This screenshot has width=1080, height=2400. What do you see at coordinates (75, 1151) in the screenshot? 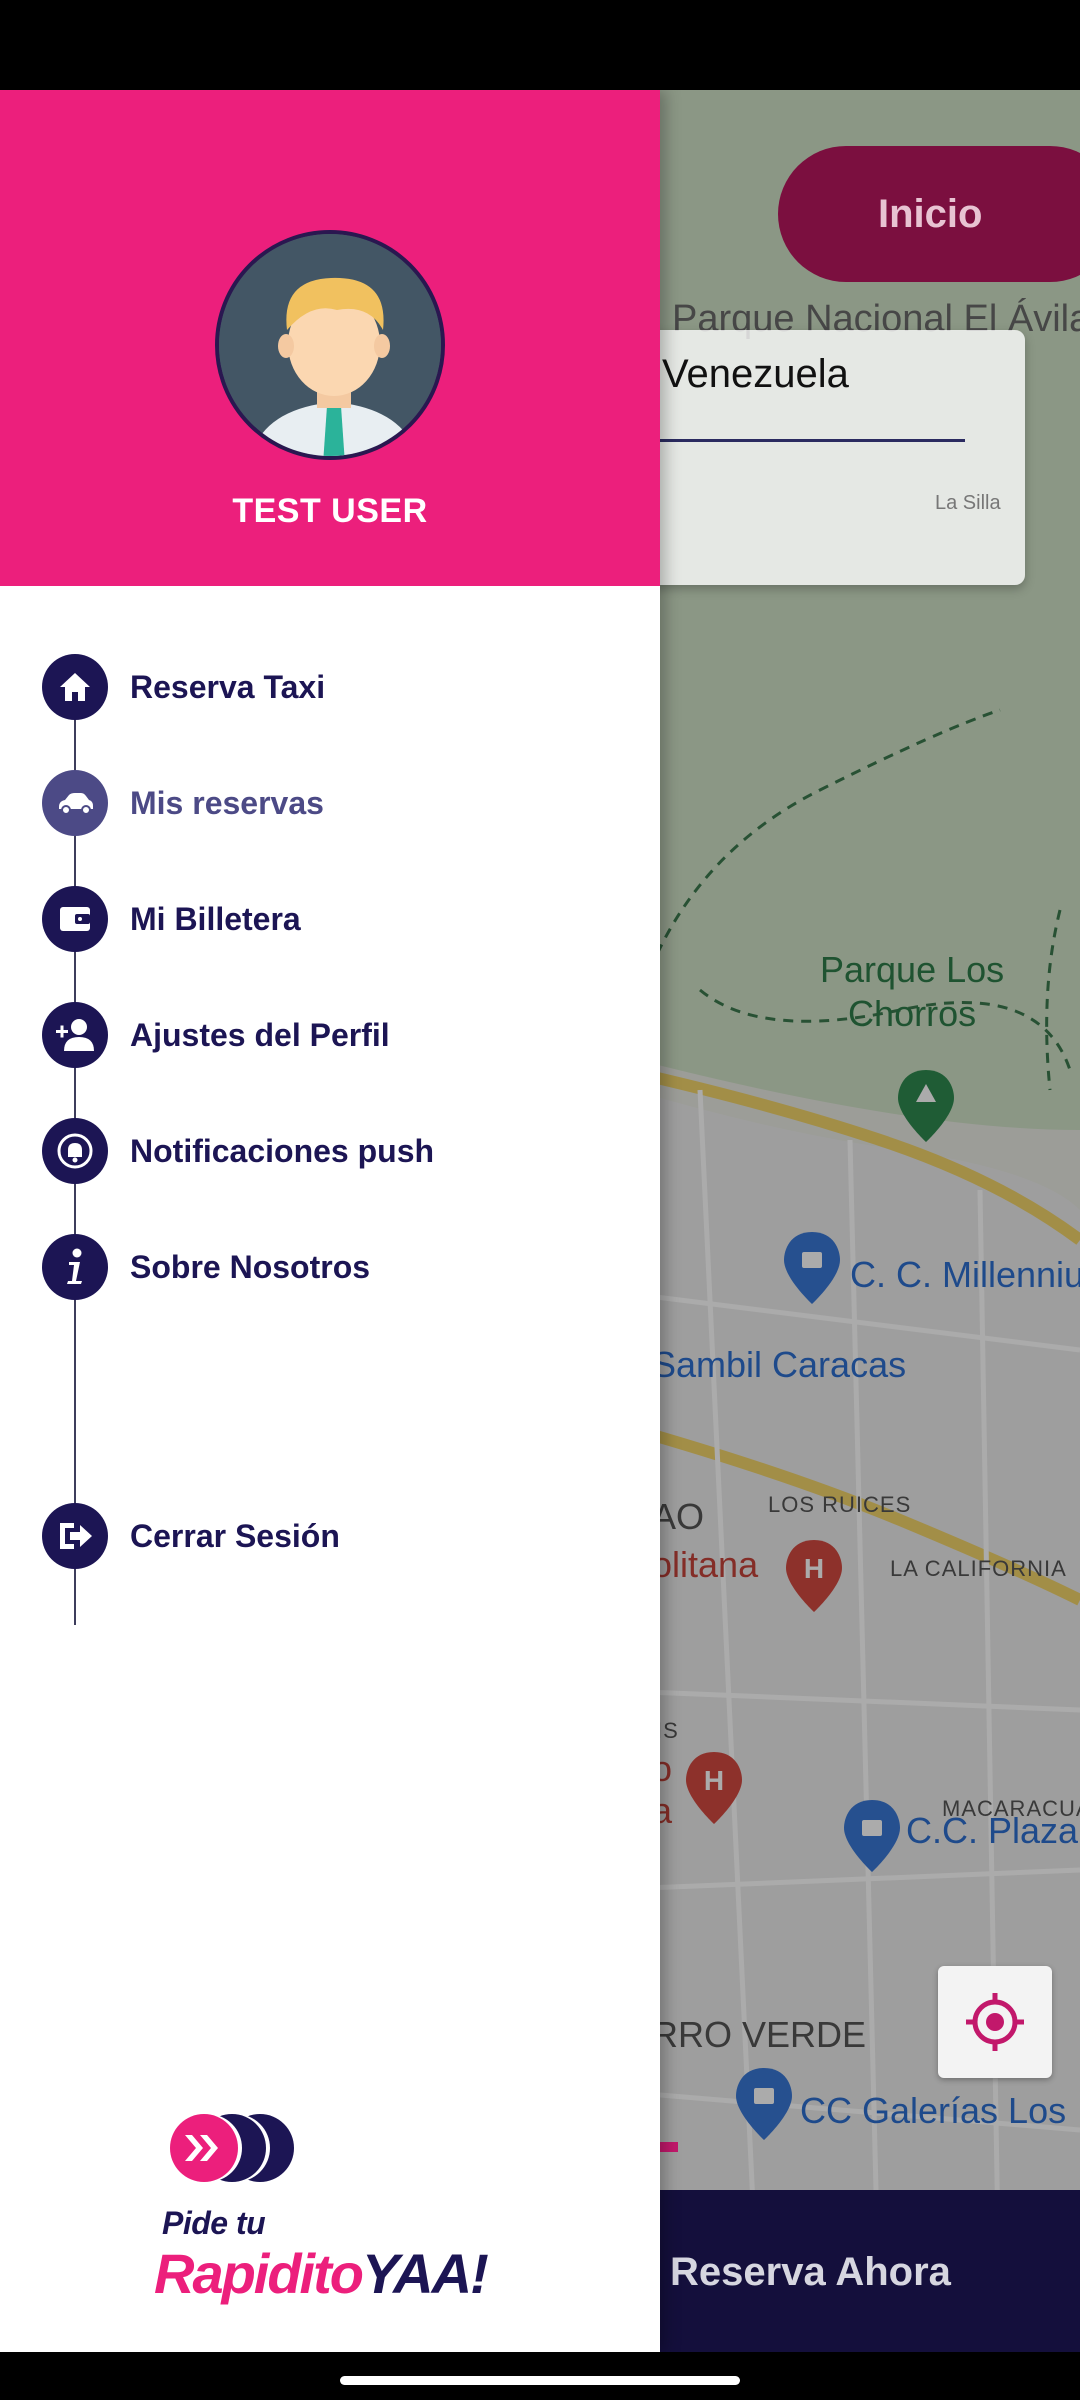
I see `bell-icon` at bounding box center [75, 1151].